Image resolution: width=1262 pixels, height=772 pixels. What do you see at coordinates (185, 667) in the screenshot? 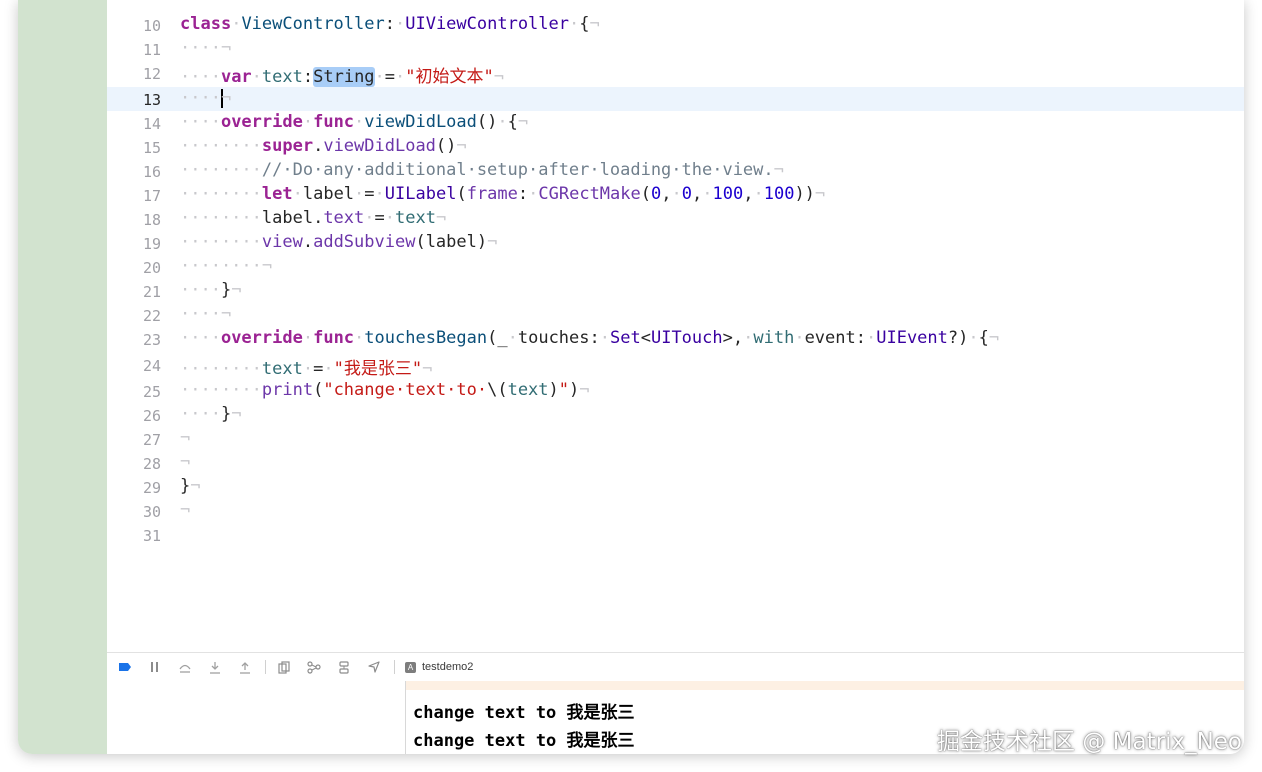
I see `step-over-icon` at bounding box center [185, 667].